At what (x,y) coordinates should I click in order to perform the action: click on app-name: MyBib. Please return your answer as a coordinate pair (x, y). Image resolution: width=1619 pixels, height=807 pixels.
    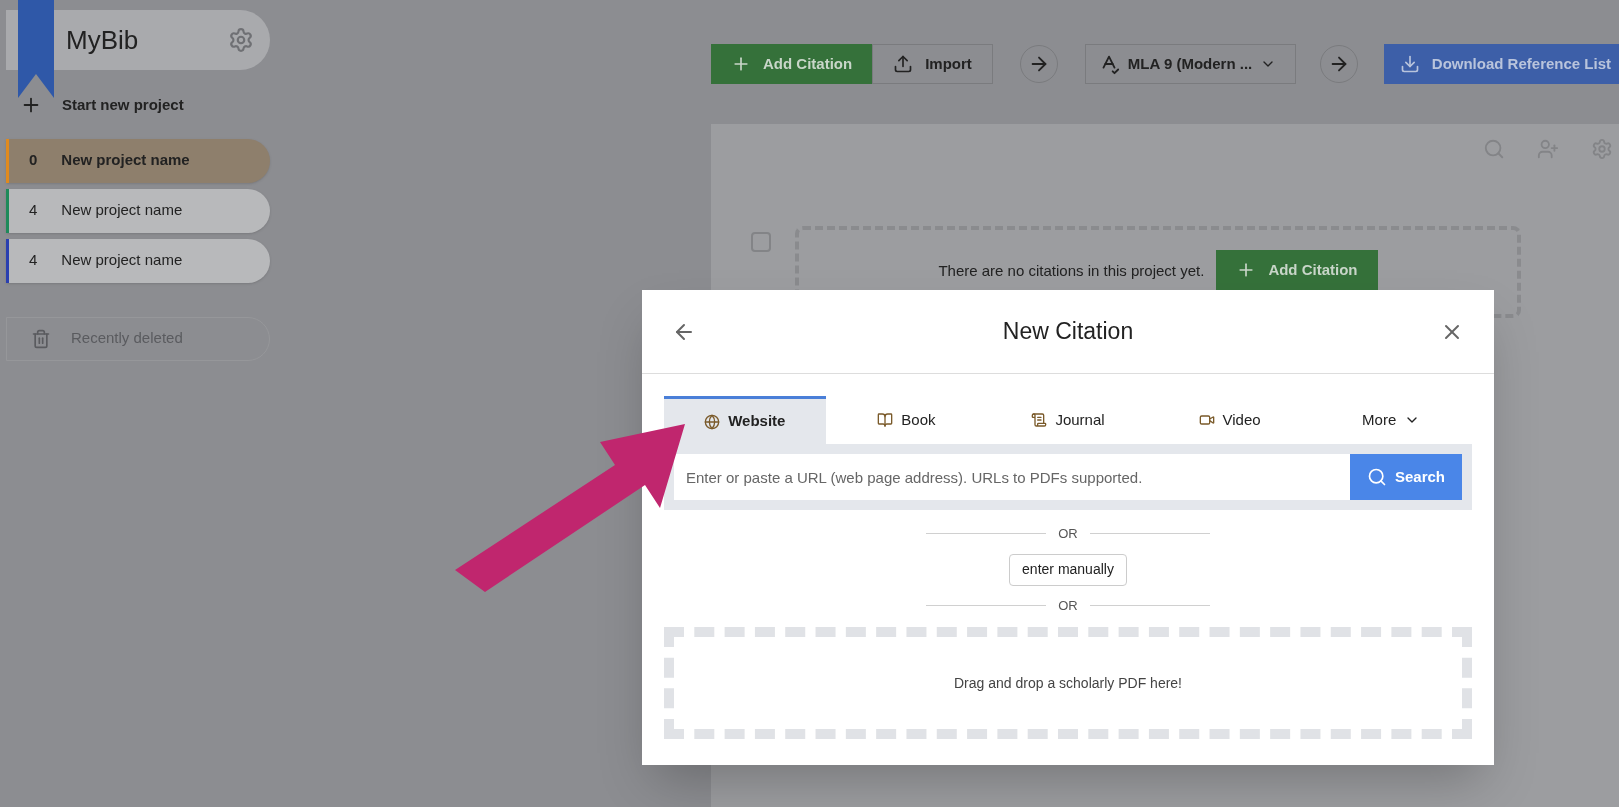
    Looking at the image, I should click on (102, 40).